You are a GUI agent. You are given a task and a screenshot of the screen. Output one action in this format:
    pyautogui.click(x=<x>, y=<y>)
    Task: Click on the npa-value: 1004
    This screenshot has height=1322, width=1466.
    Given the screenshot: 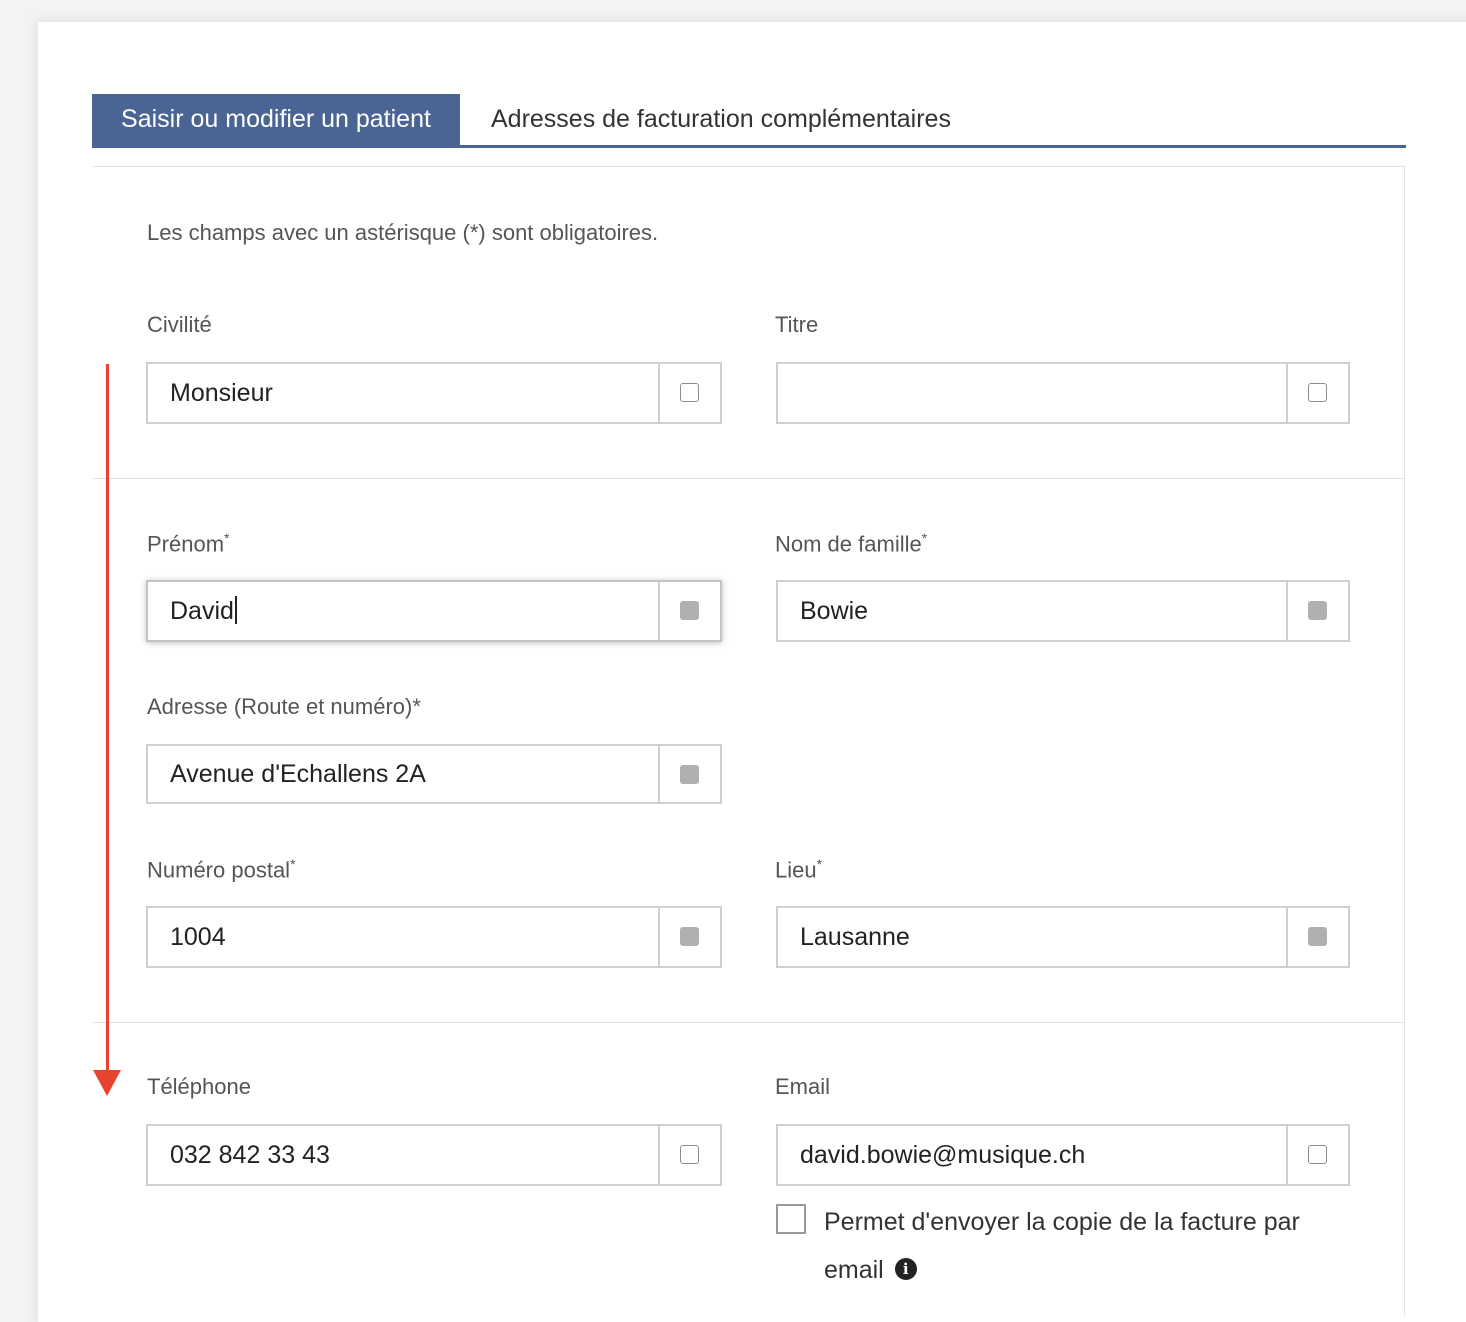 What is the action you would take?
    pyautogui.click(x=198, y=937)
    